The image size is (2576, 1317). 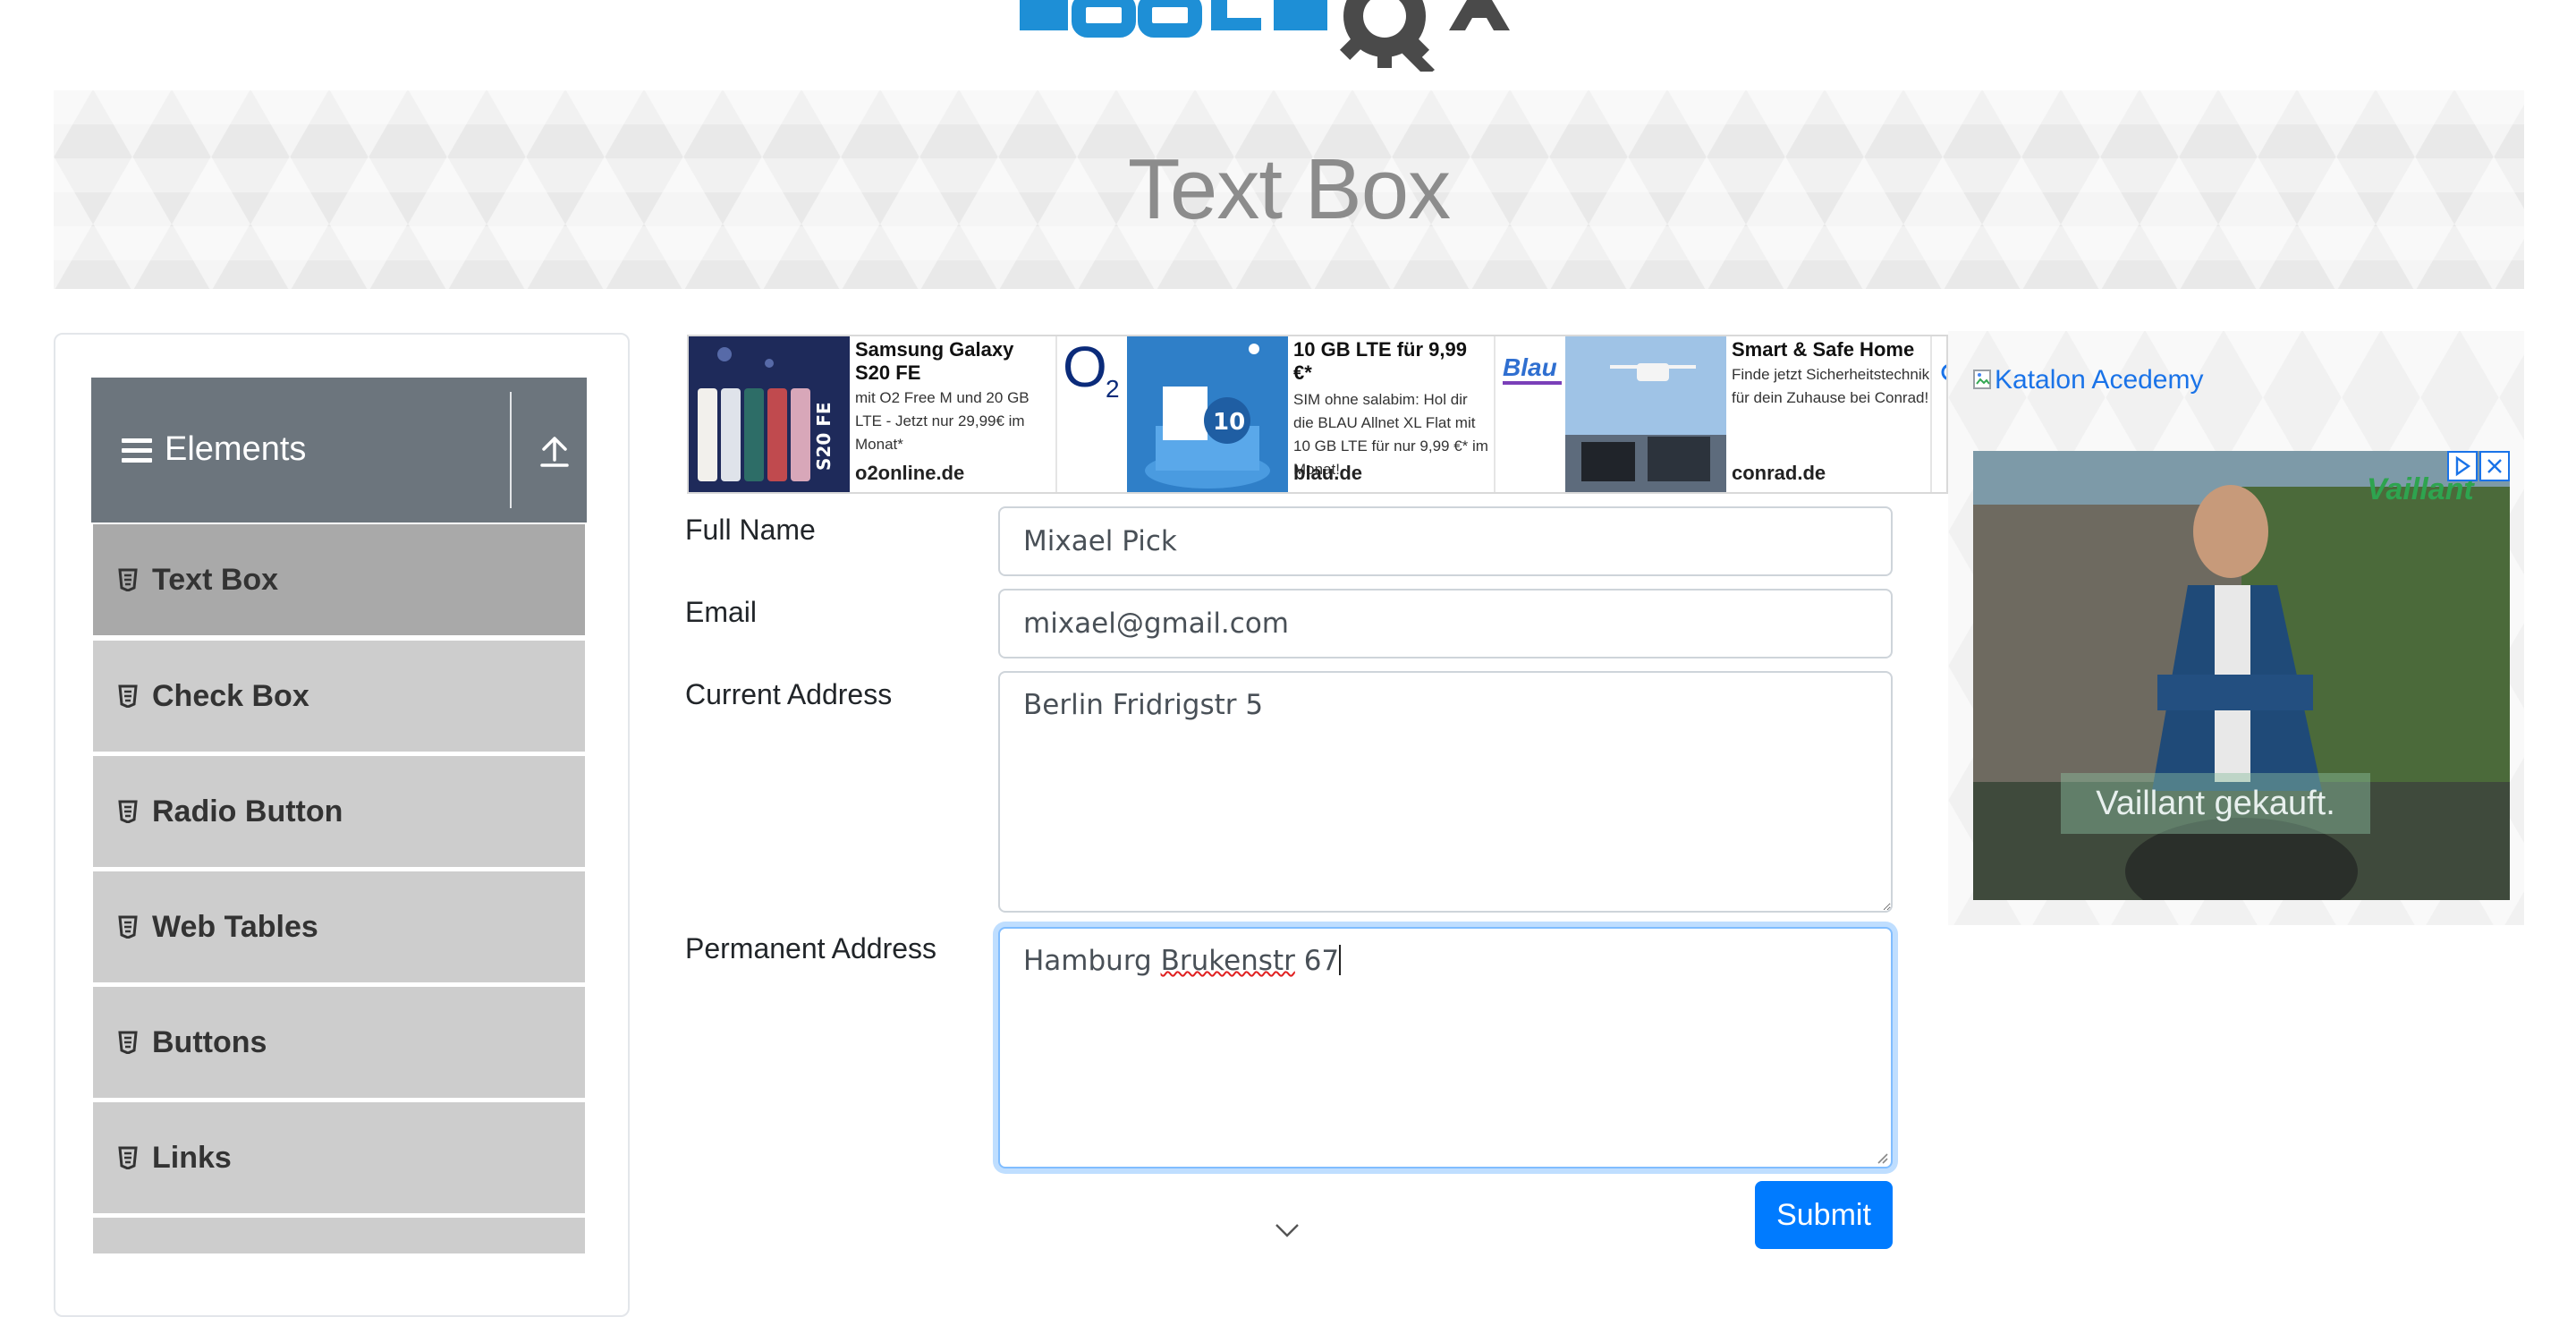 What do you see at coordinates (909, 473) in the screenshot?
I see `ad-domain: o2online.de` at bounding box center [909, 473].